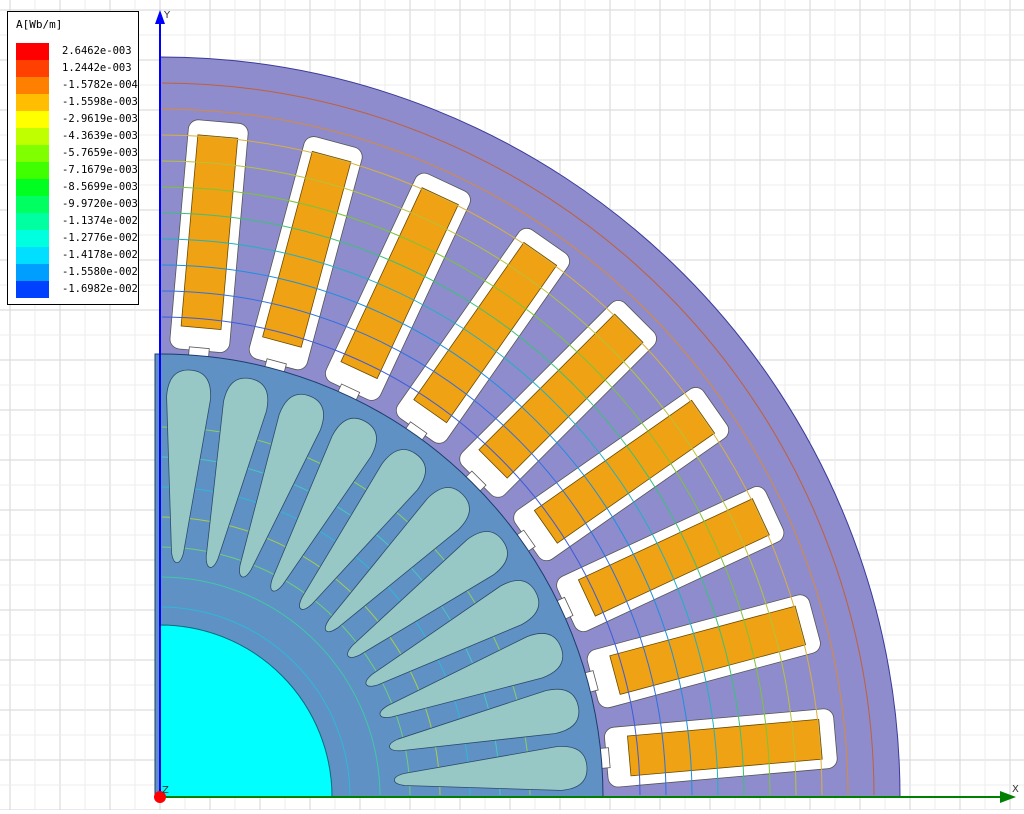 The width and height of the screenshot is (1024, 814). What do you see at coordinates (100, 289) in the screenshot?
I see `legend-value: -1.6982e-002` at bounding box center [100, 289].